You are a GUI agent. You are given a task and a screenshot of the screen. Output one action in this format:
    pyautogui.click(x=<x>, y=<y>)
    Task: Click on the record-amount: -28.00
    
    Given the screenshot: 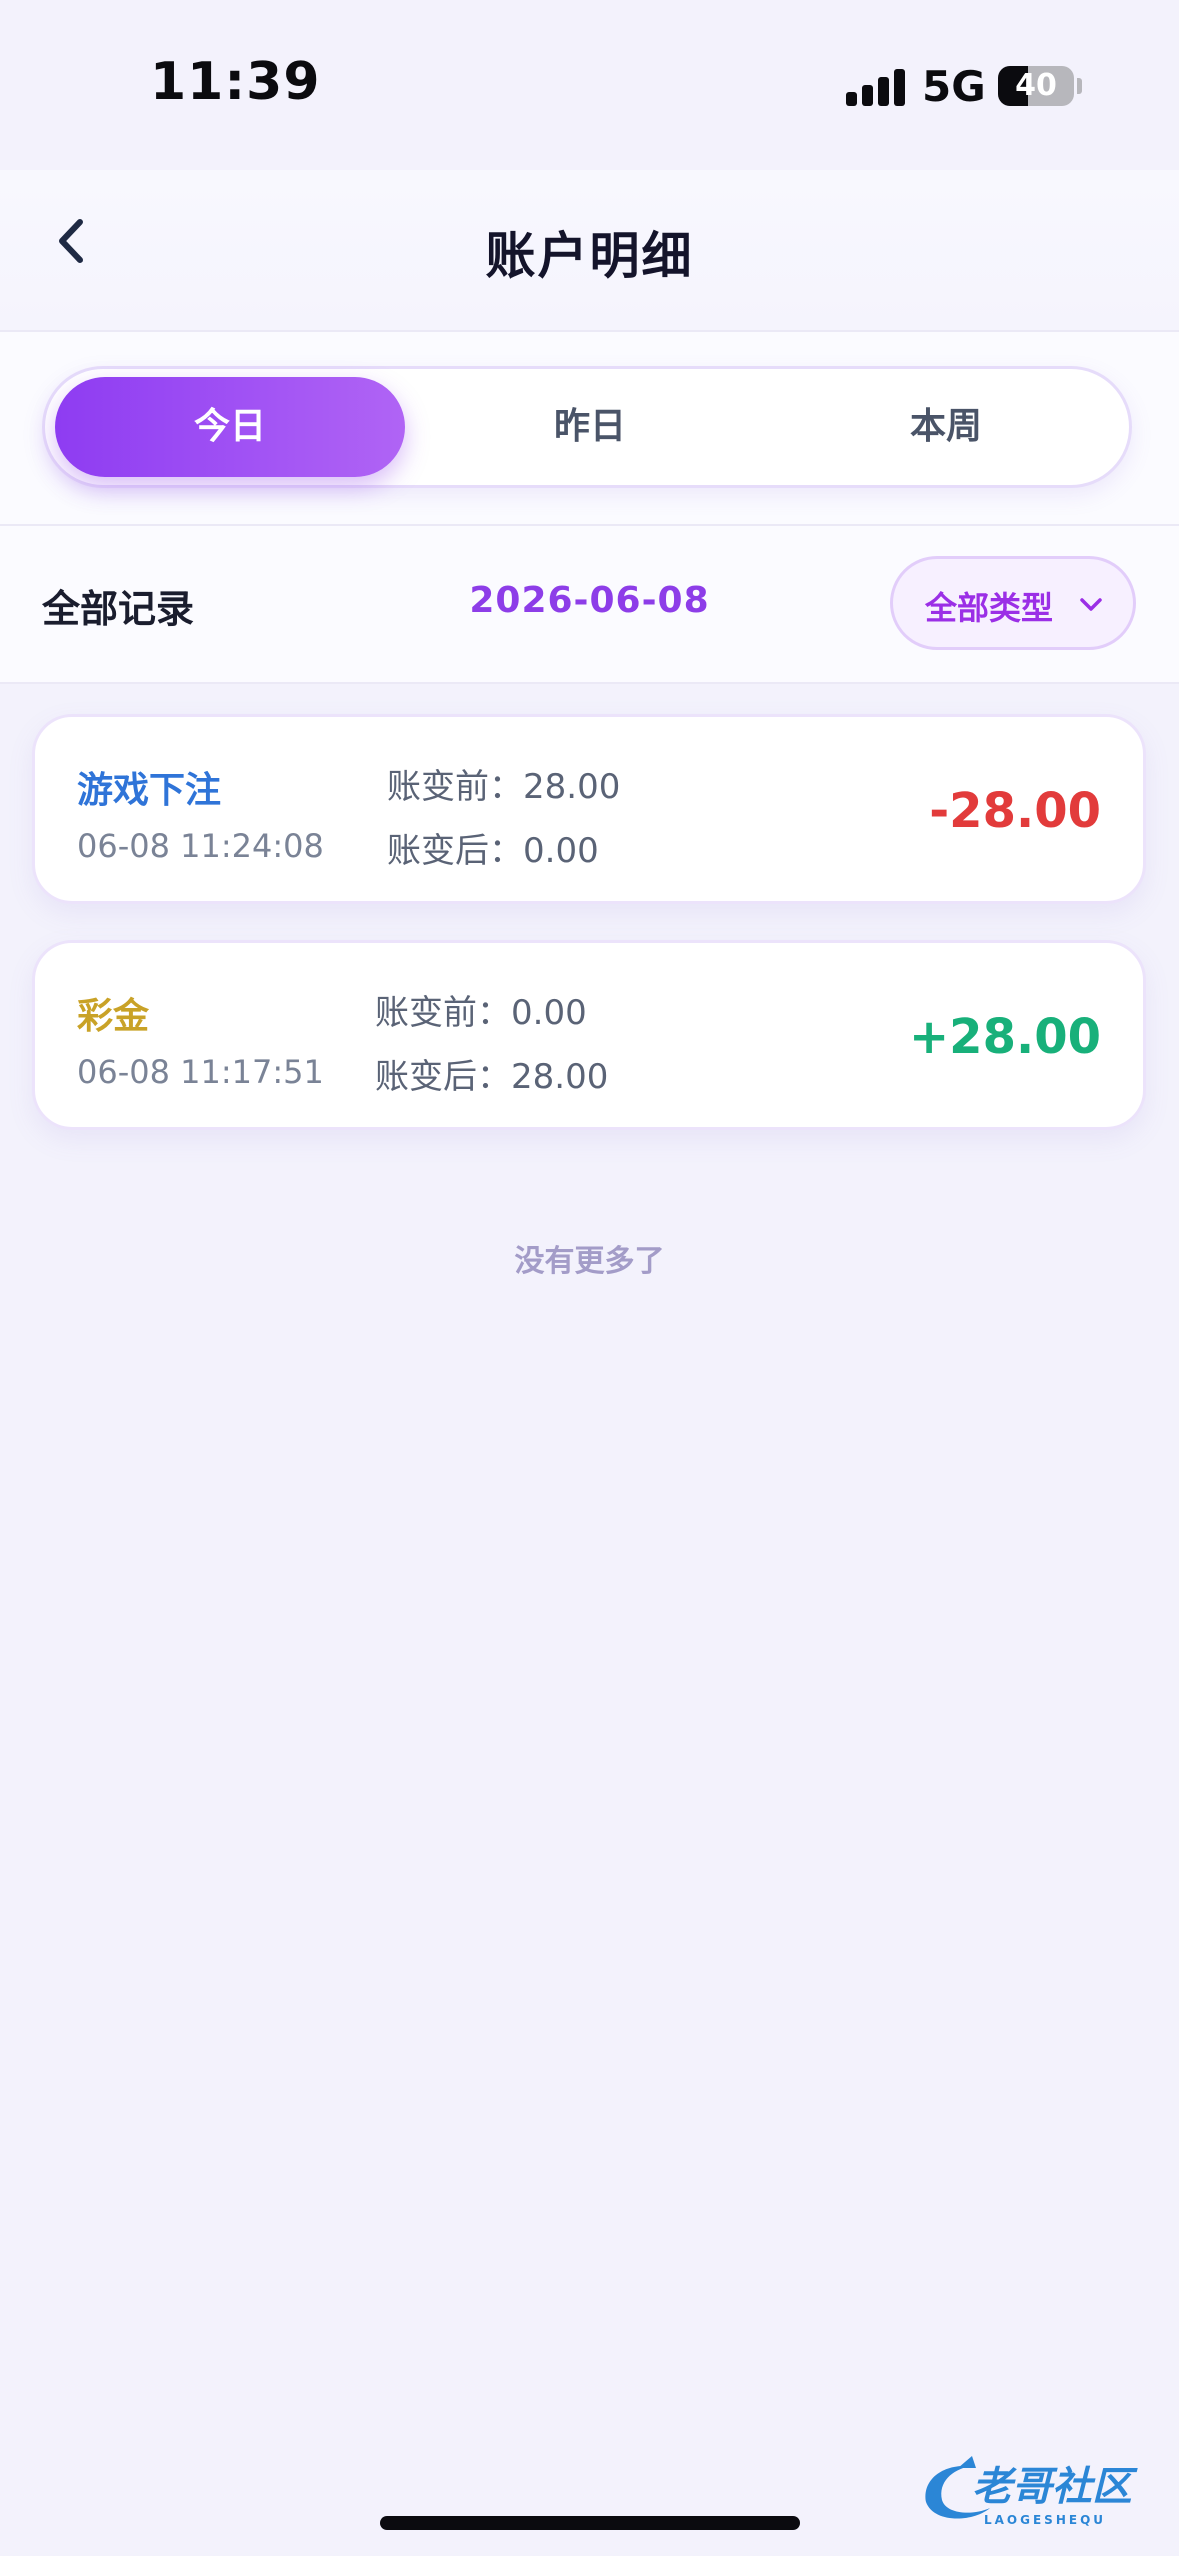 What is the action you would take?
    pyautogui.click(x=1015, y=811)
    